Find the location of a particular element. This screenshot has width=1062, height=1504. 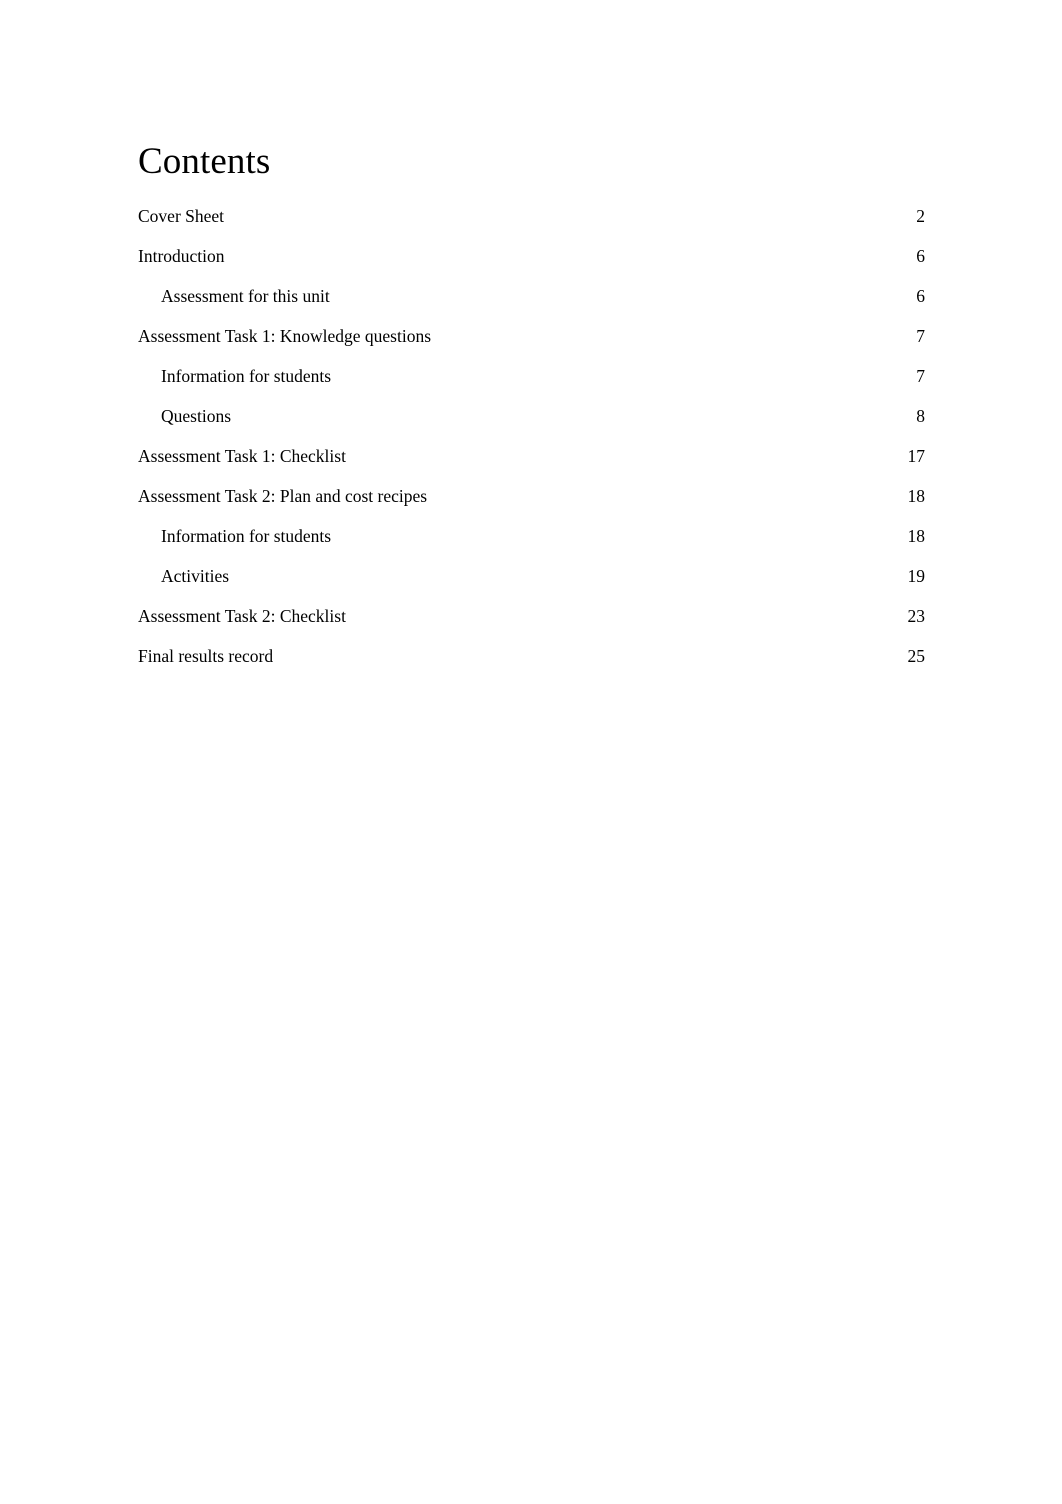

toc-entry: Questions 8 is located at coordinates (531, 416).